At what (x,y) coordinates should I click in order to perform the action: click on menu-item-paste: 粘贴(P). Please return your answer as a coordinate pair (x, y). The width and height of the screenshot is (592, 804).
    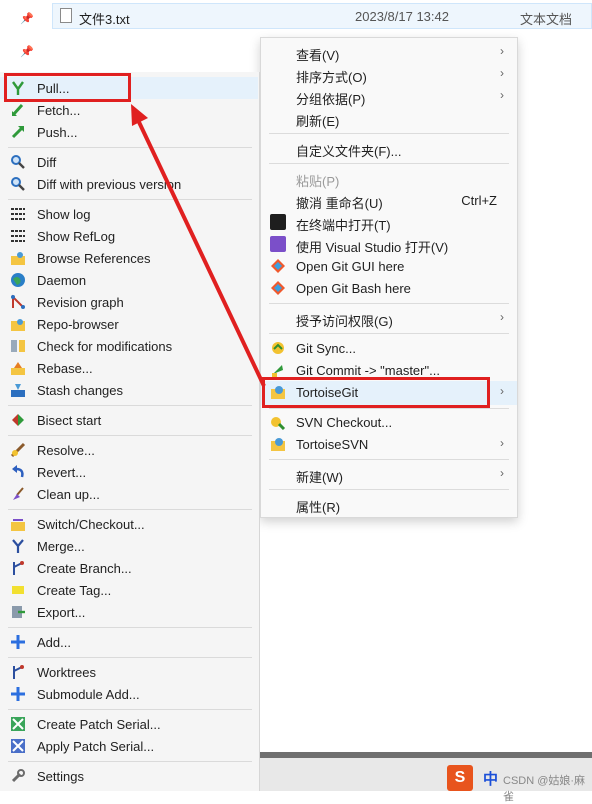
    Looking at the image, I should click on (389, 178).